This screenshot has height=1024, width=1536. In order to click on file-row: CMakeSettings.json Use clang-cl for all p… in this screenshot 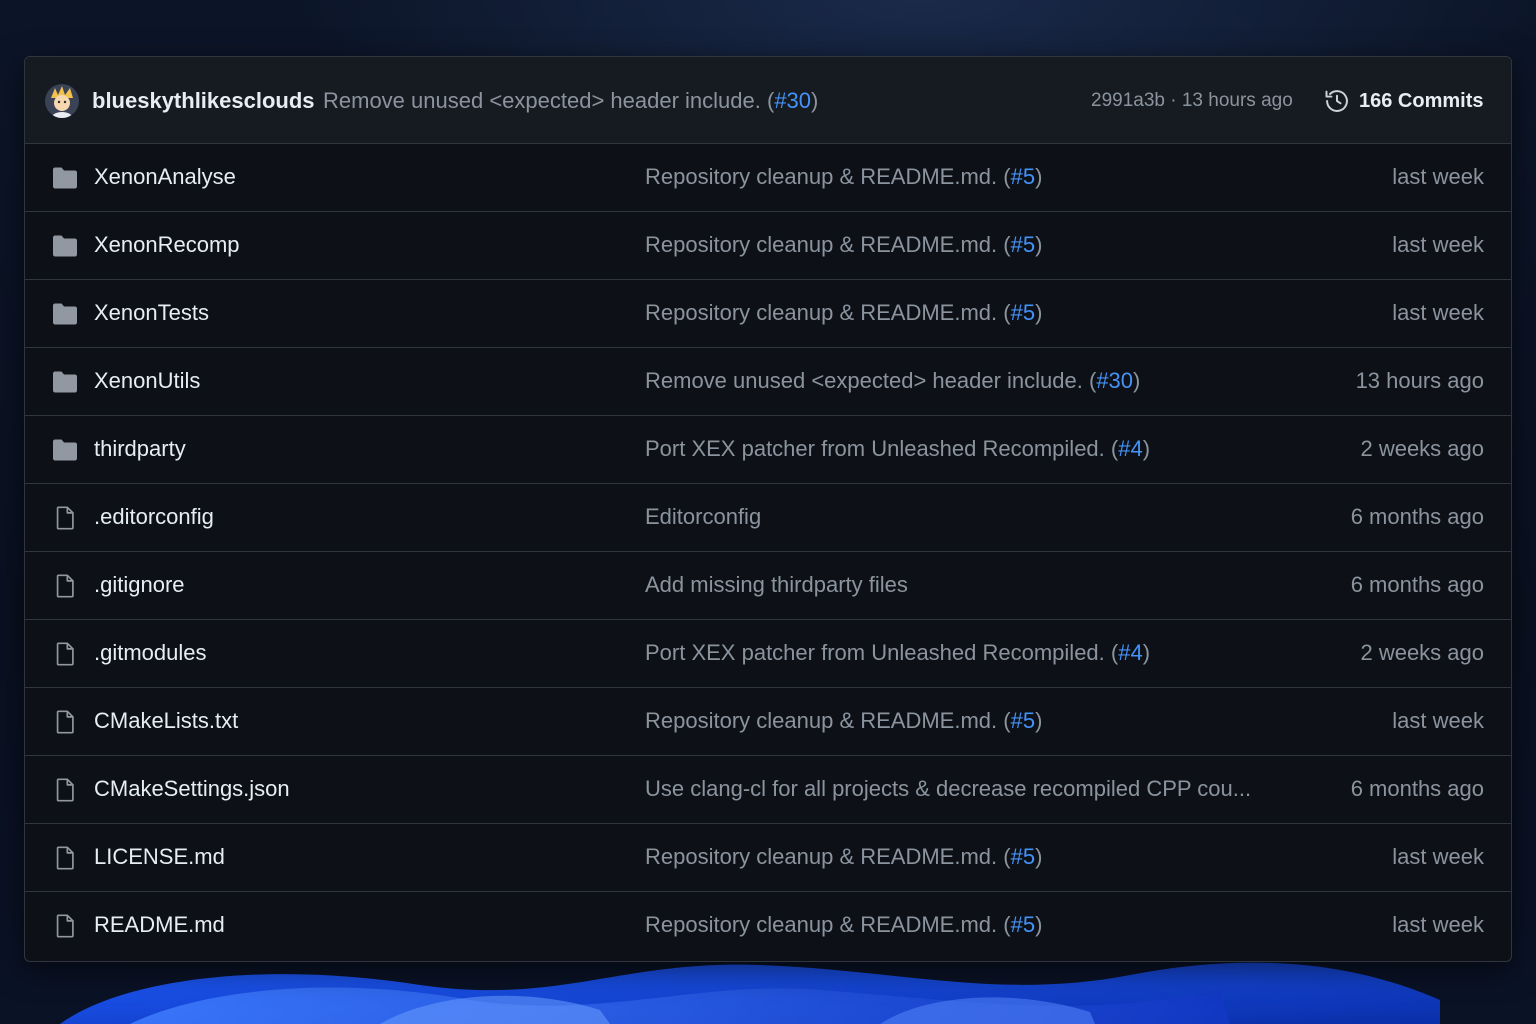, I will do `click(768, 790)`.